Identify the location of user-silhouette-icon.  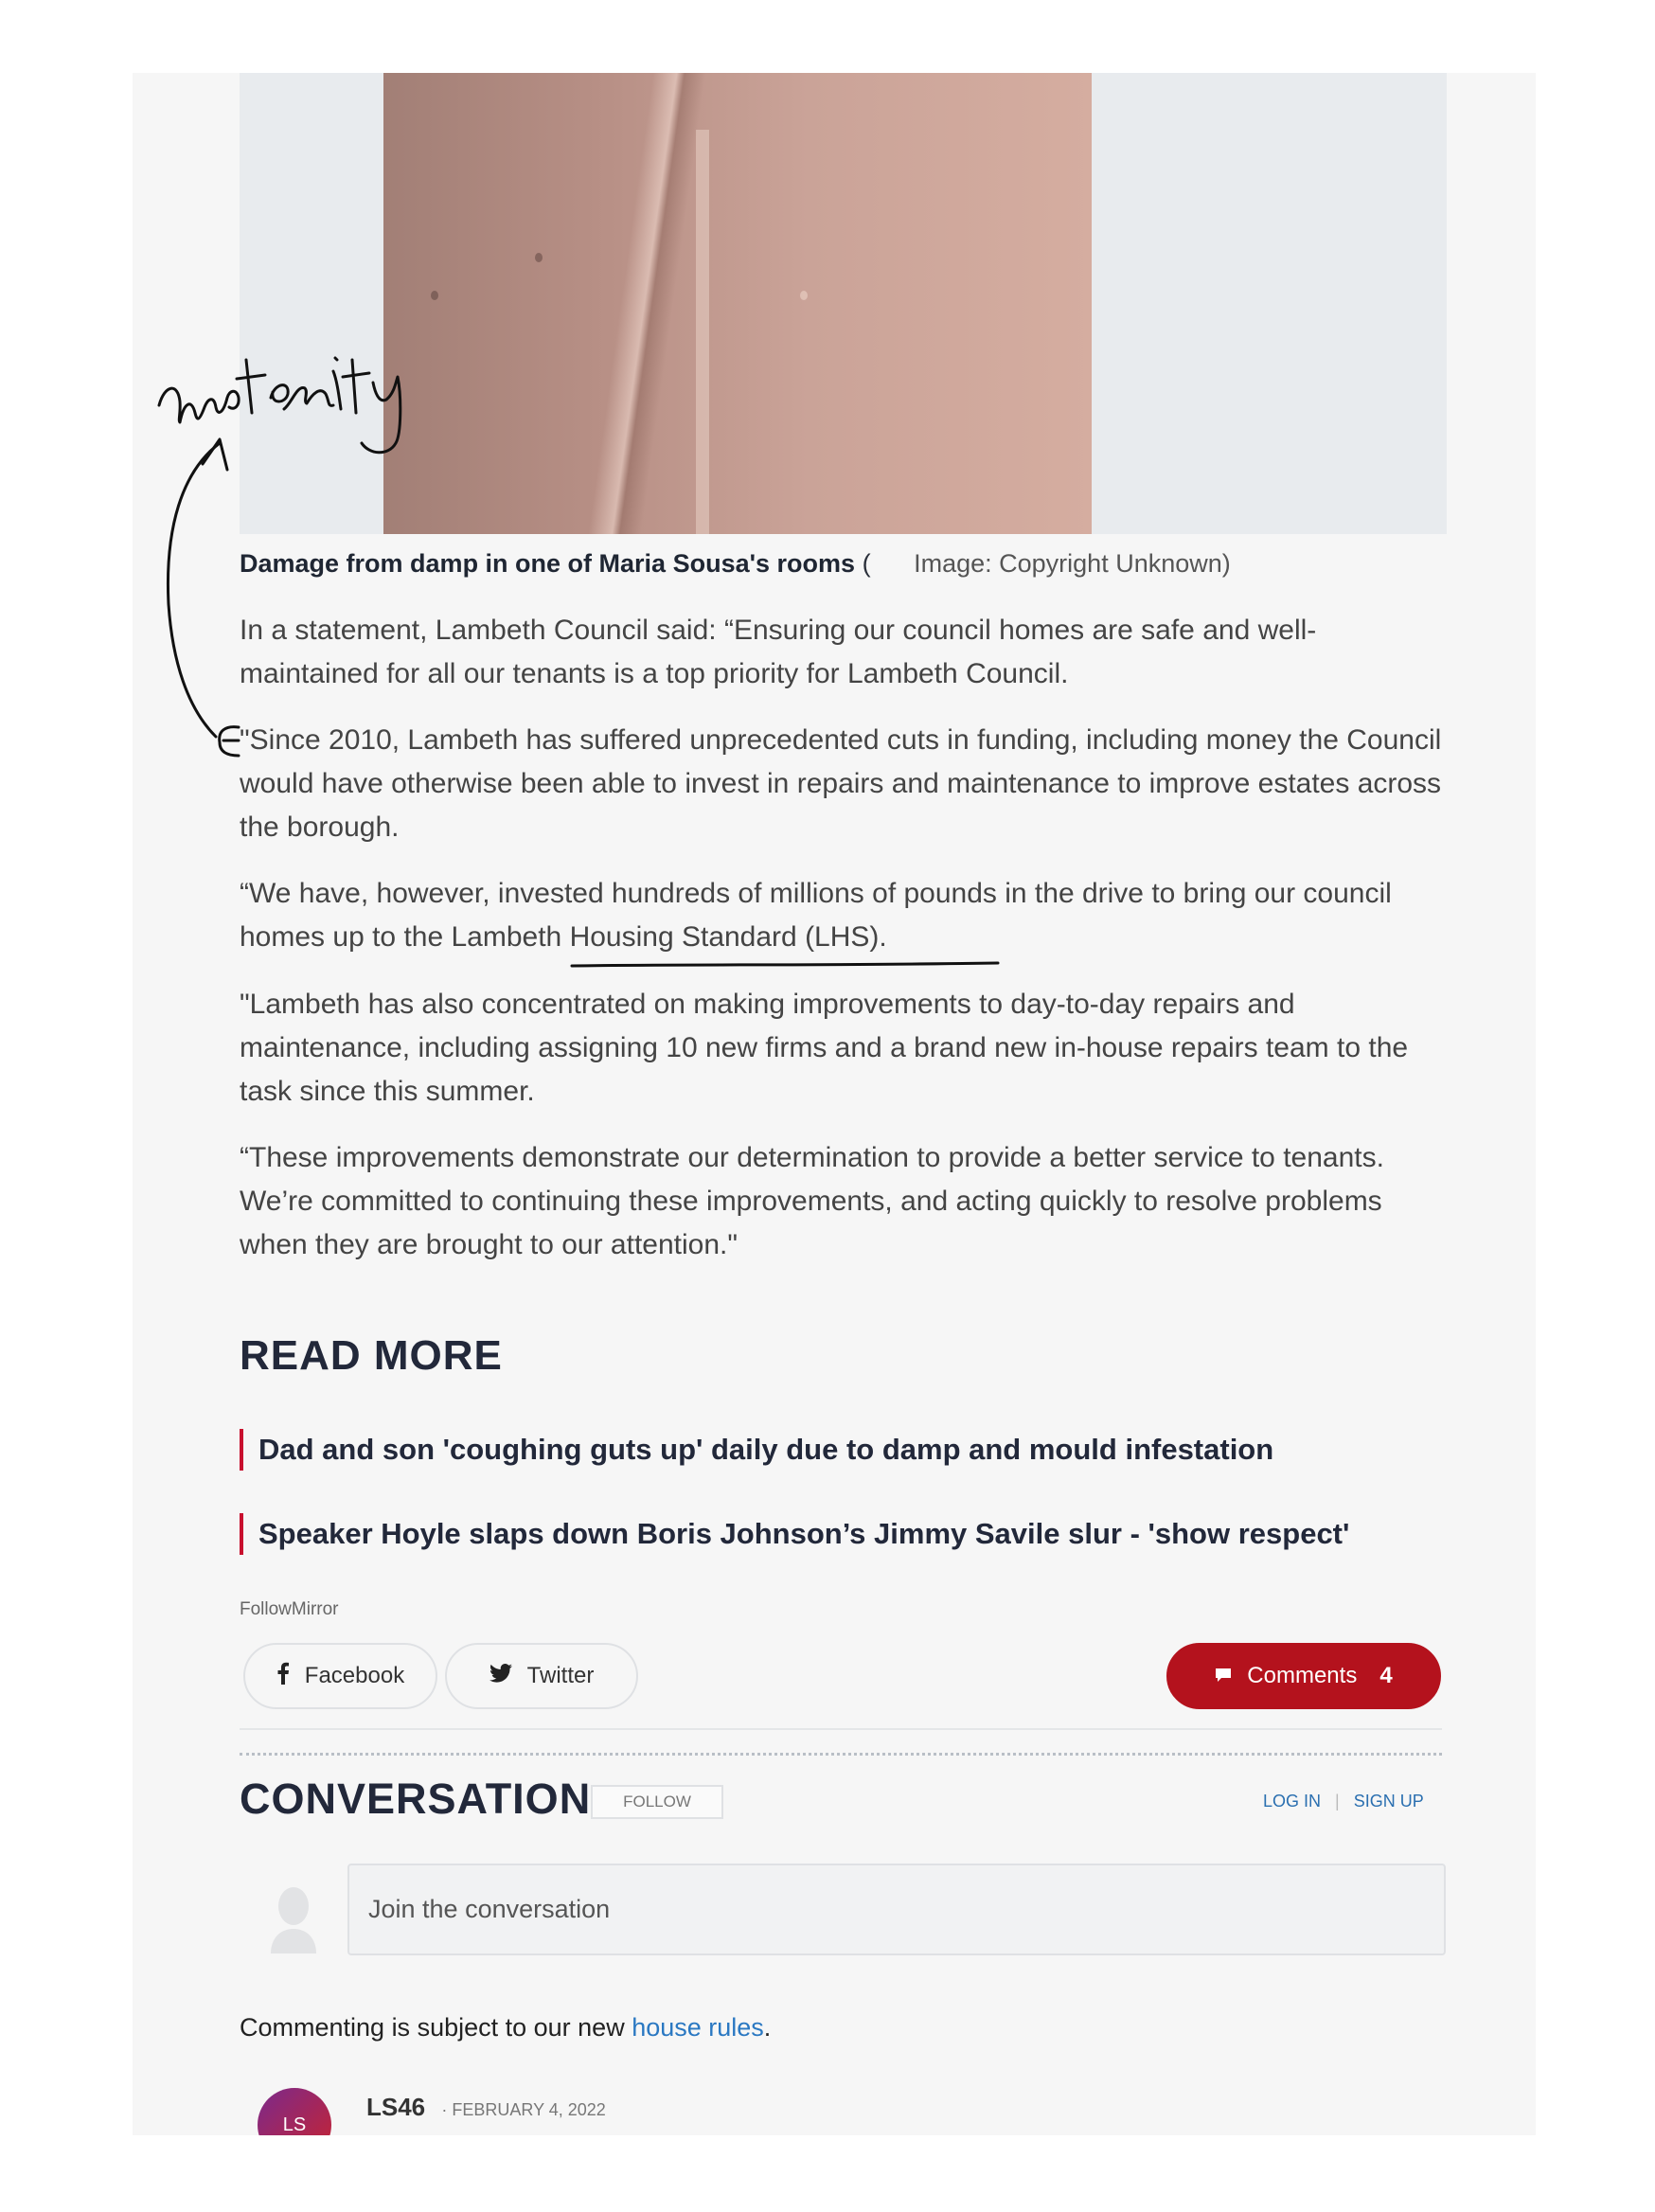
(293, 1919).